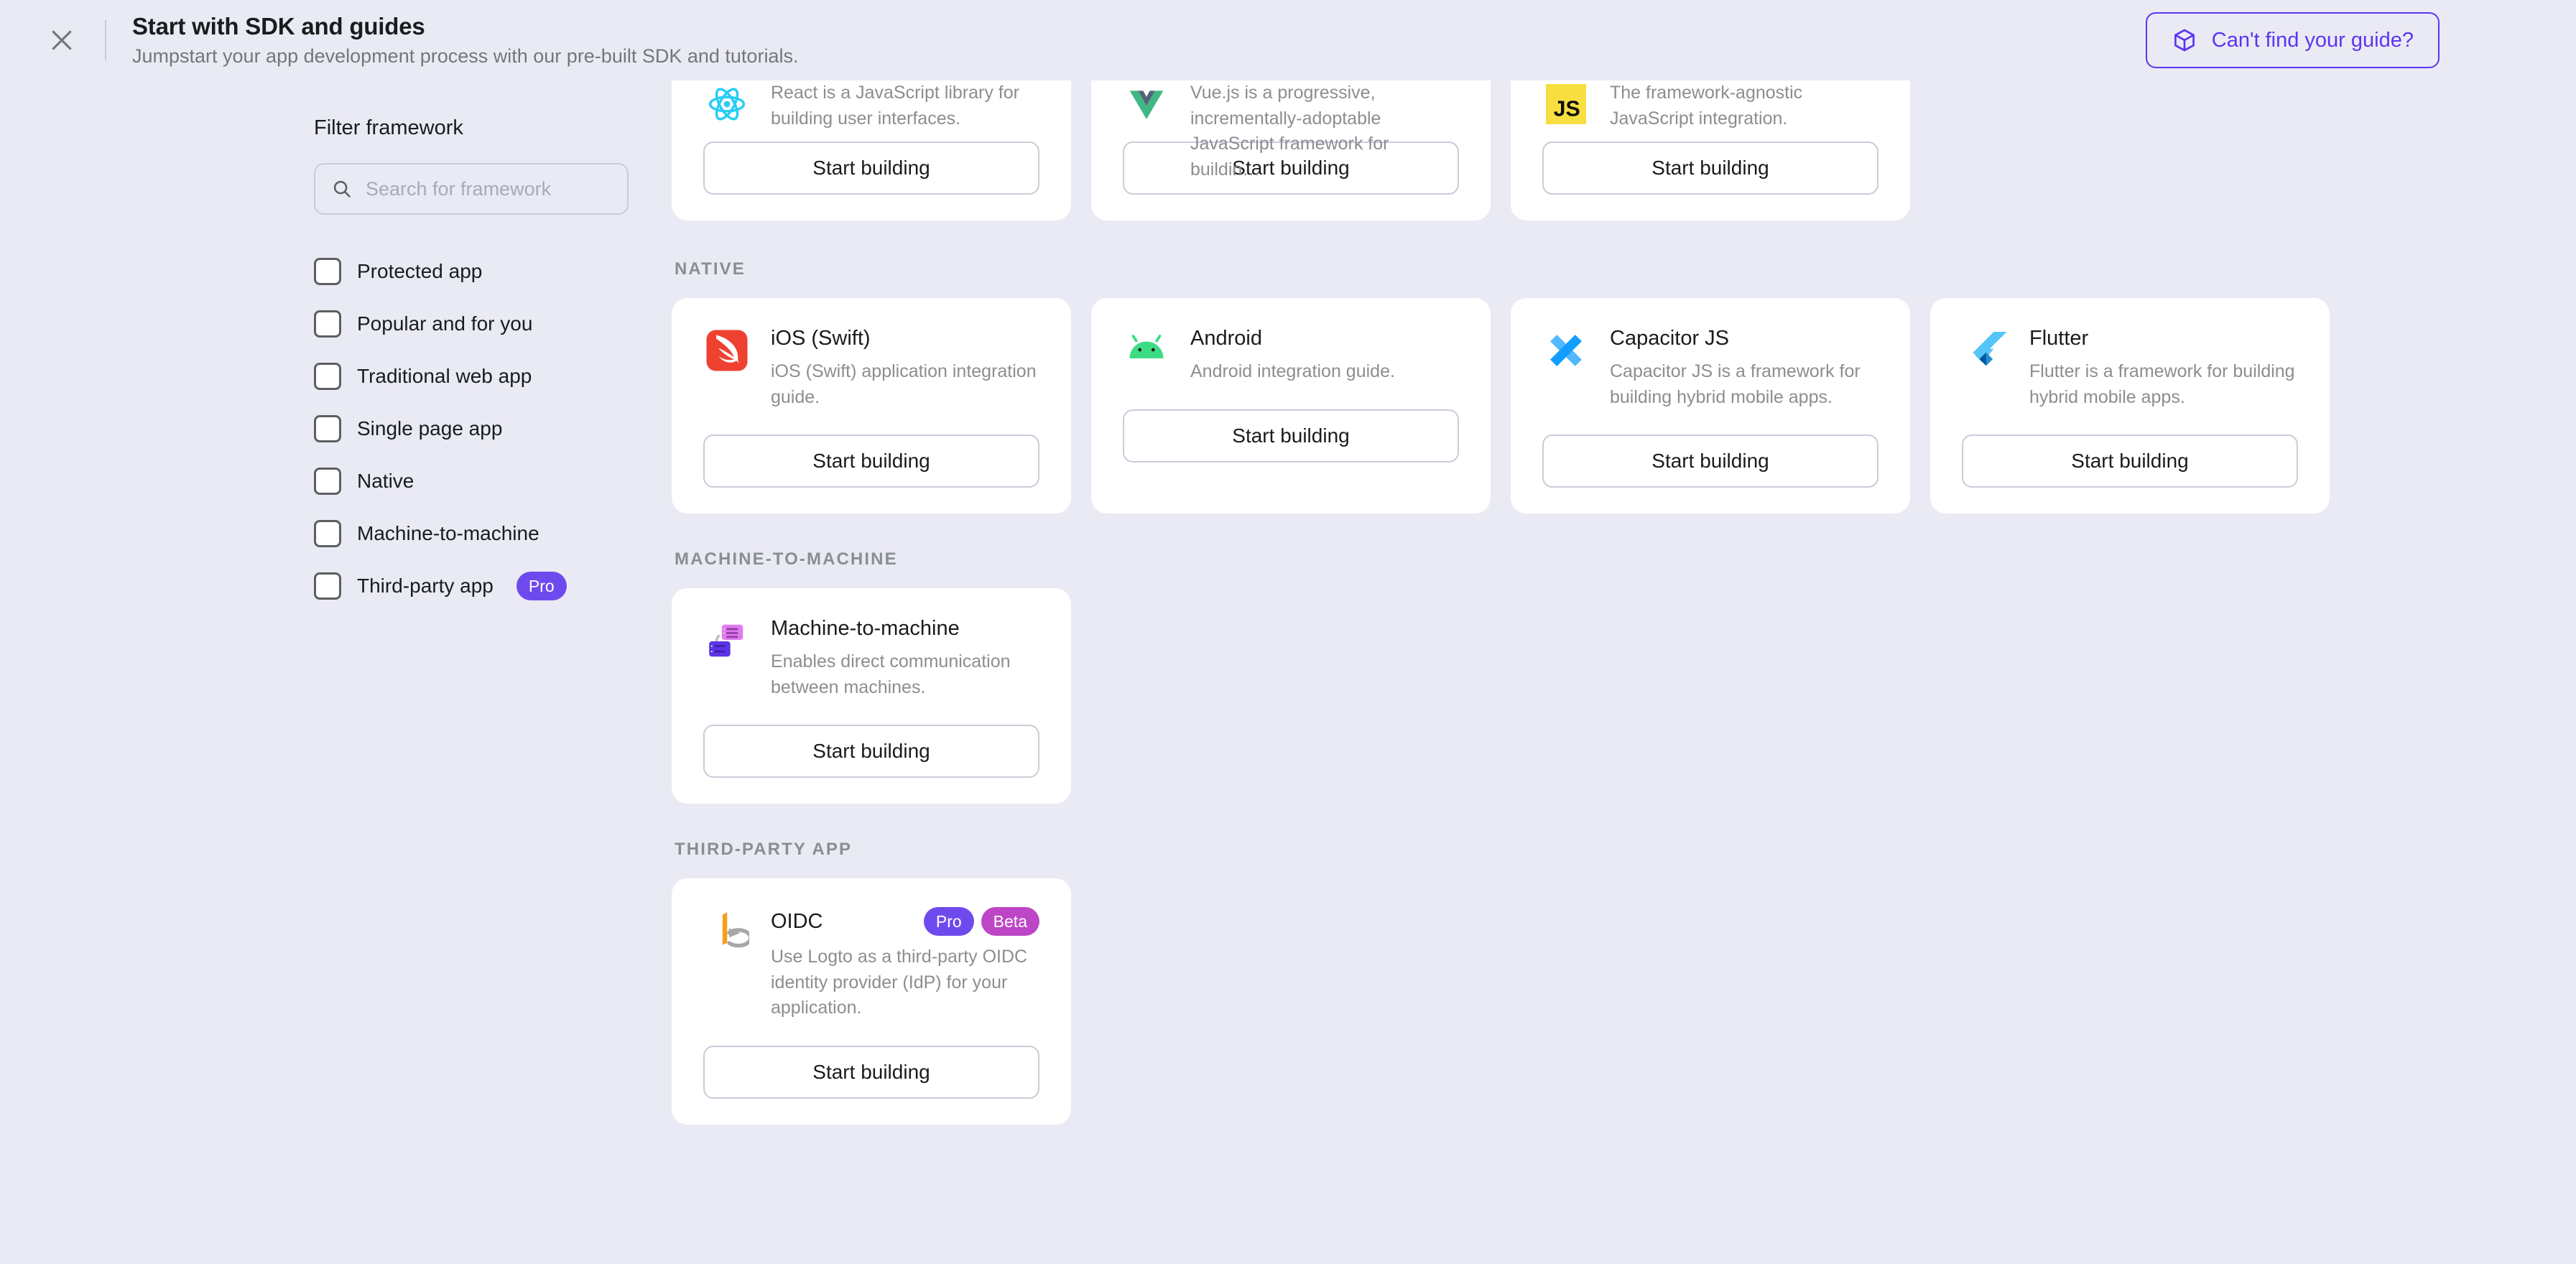  I want to click on checkbox-third-party-app, so click(327, 586).